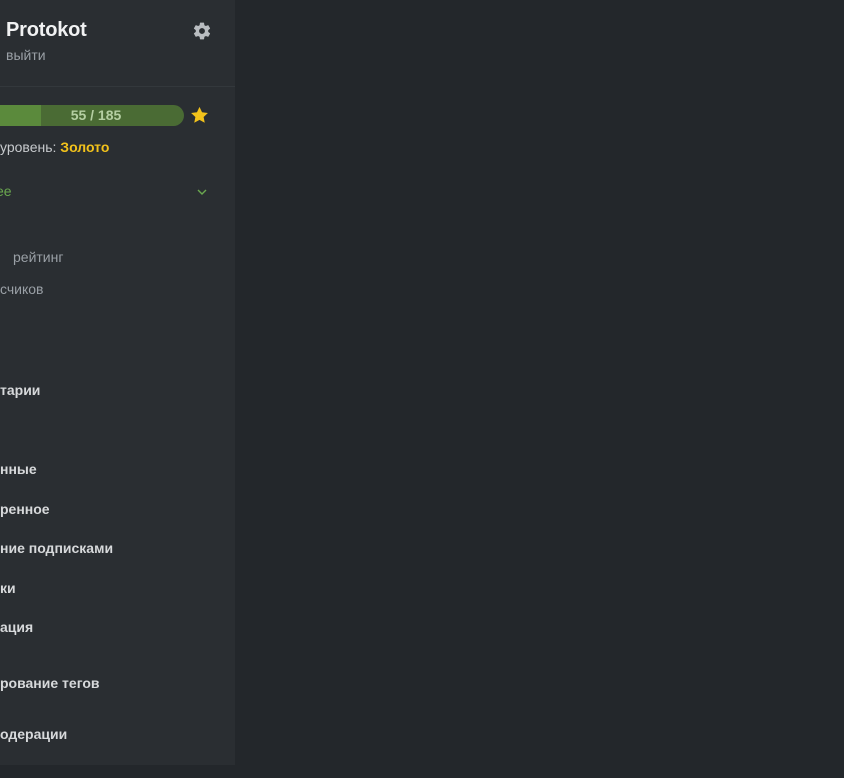 This screenshot has width=844, height=778. Describe the element at coordinates (21, 289) in the screenshot. I see `subscribers-label: счиков` at that location.